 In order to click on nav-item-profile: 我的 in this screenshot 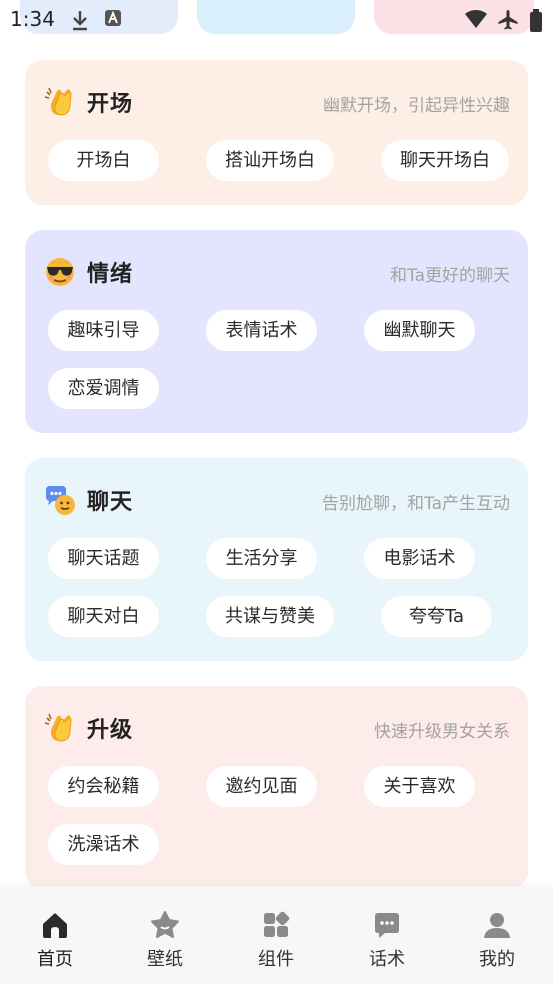, I will do `click(497, 935)`.